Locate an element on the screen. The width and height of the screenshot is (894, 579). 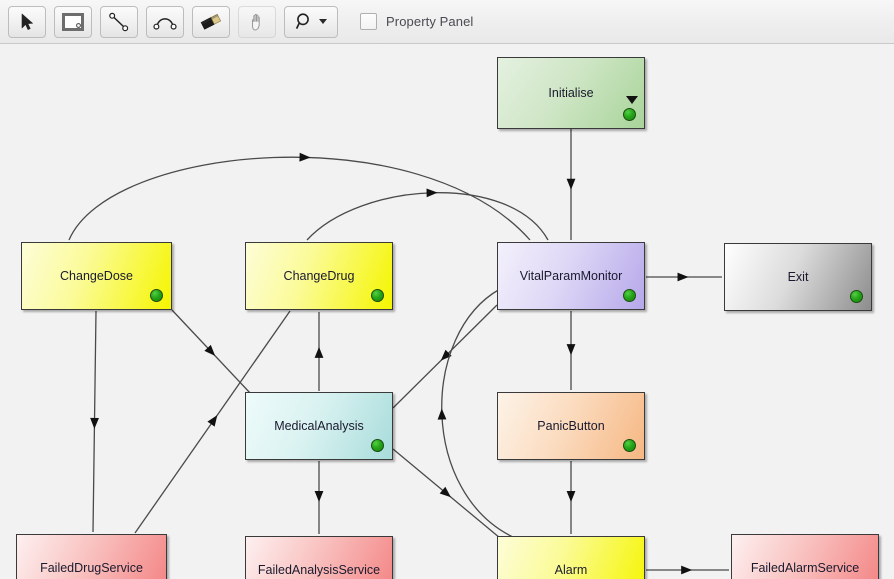
node-label: Initialise is located at coordinates (571, 93).